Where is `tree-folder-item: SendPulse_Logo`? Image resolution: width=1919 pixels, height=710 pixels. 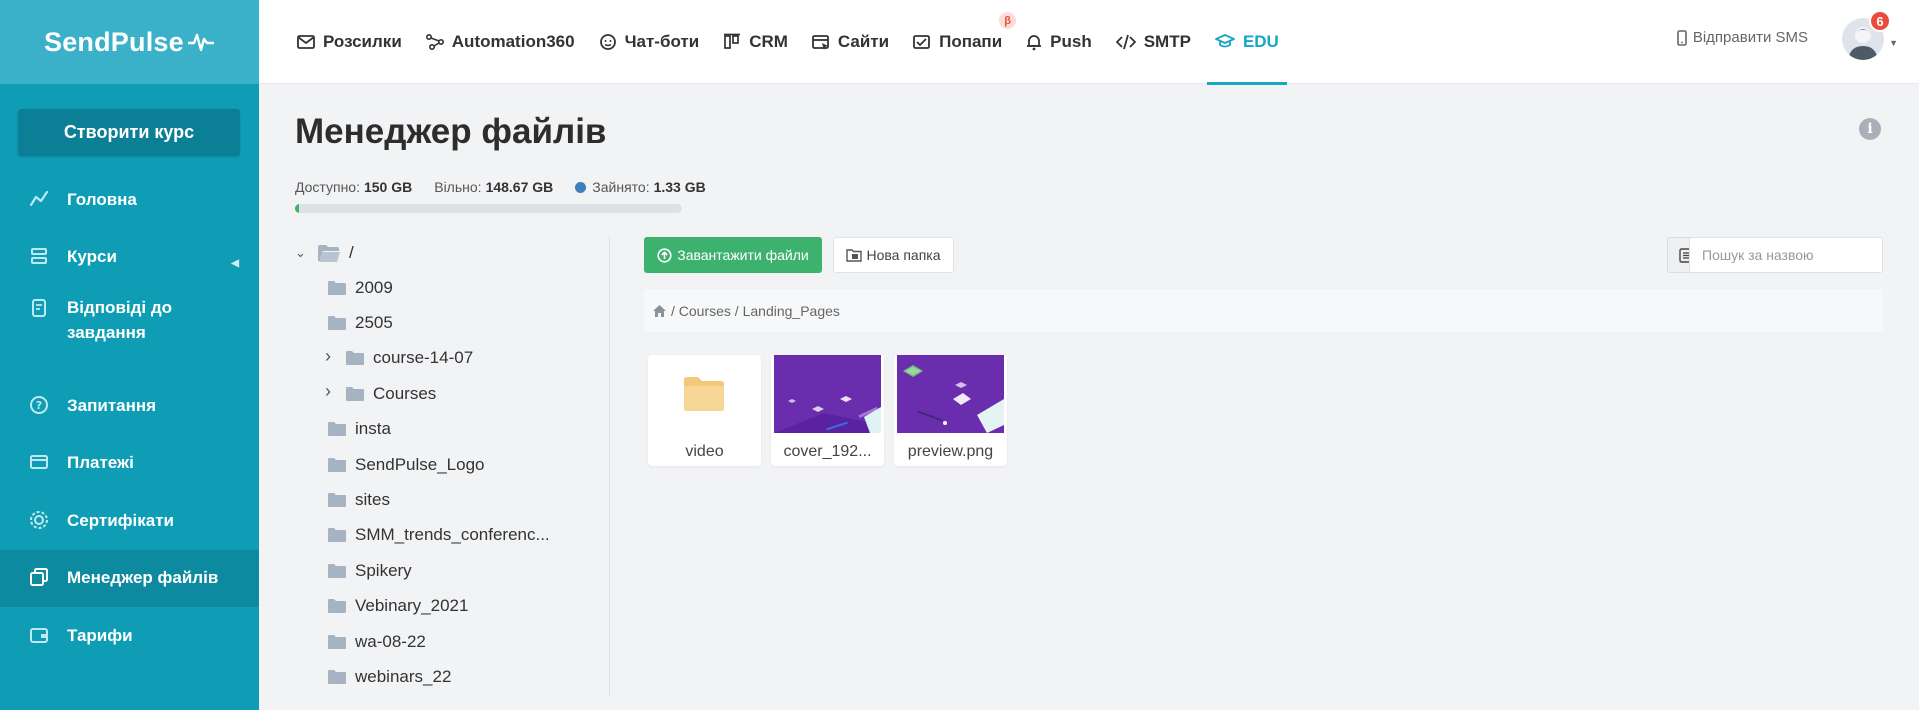 tree-folder-item: SendPulse_Logo is located at coordinates (415, 464).